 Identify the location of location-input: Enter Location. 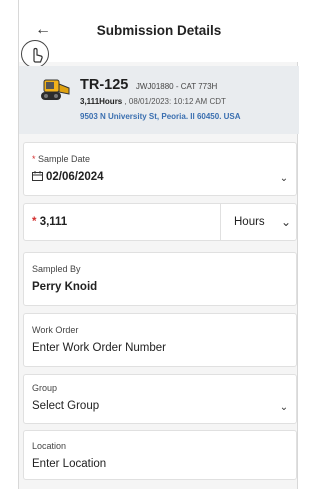
(69, 464).